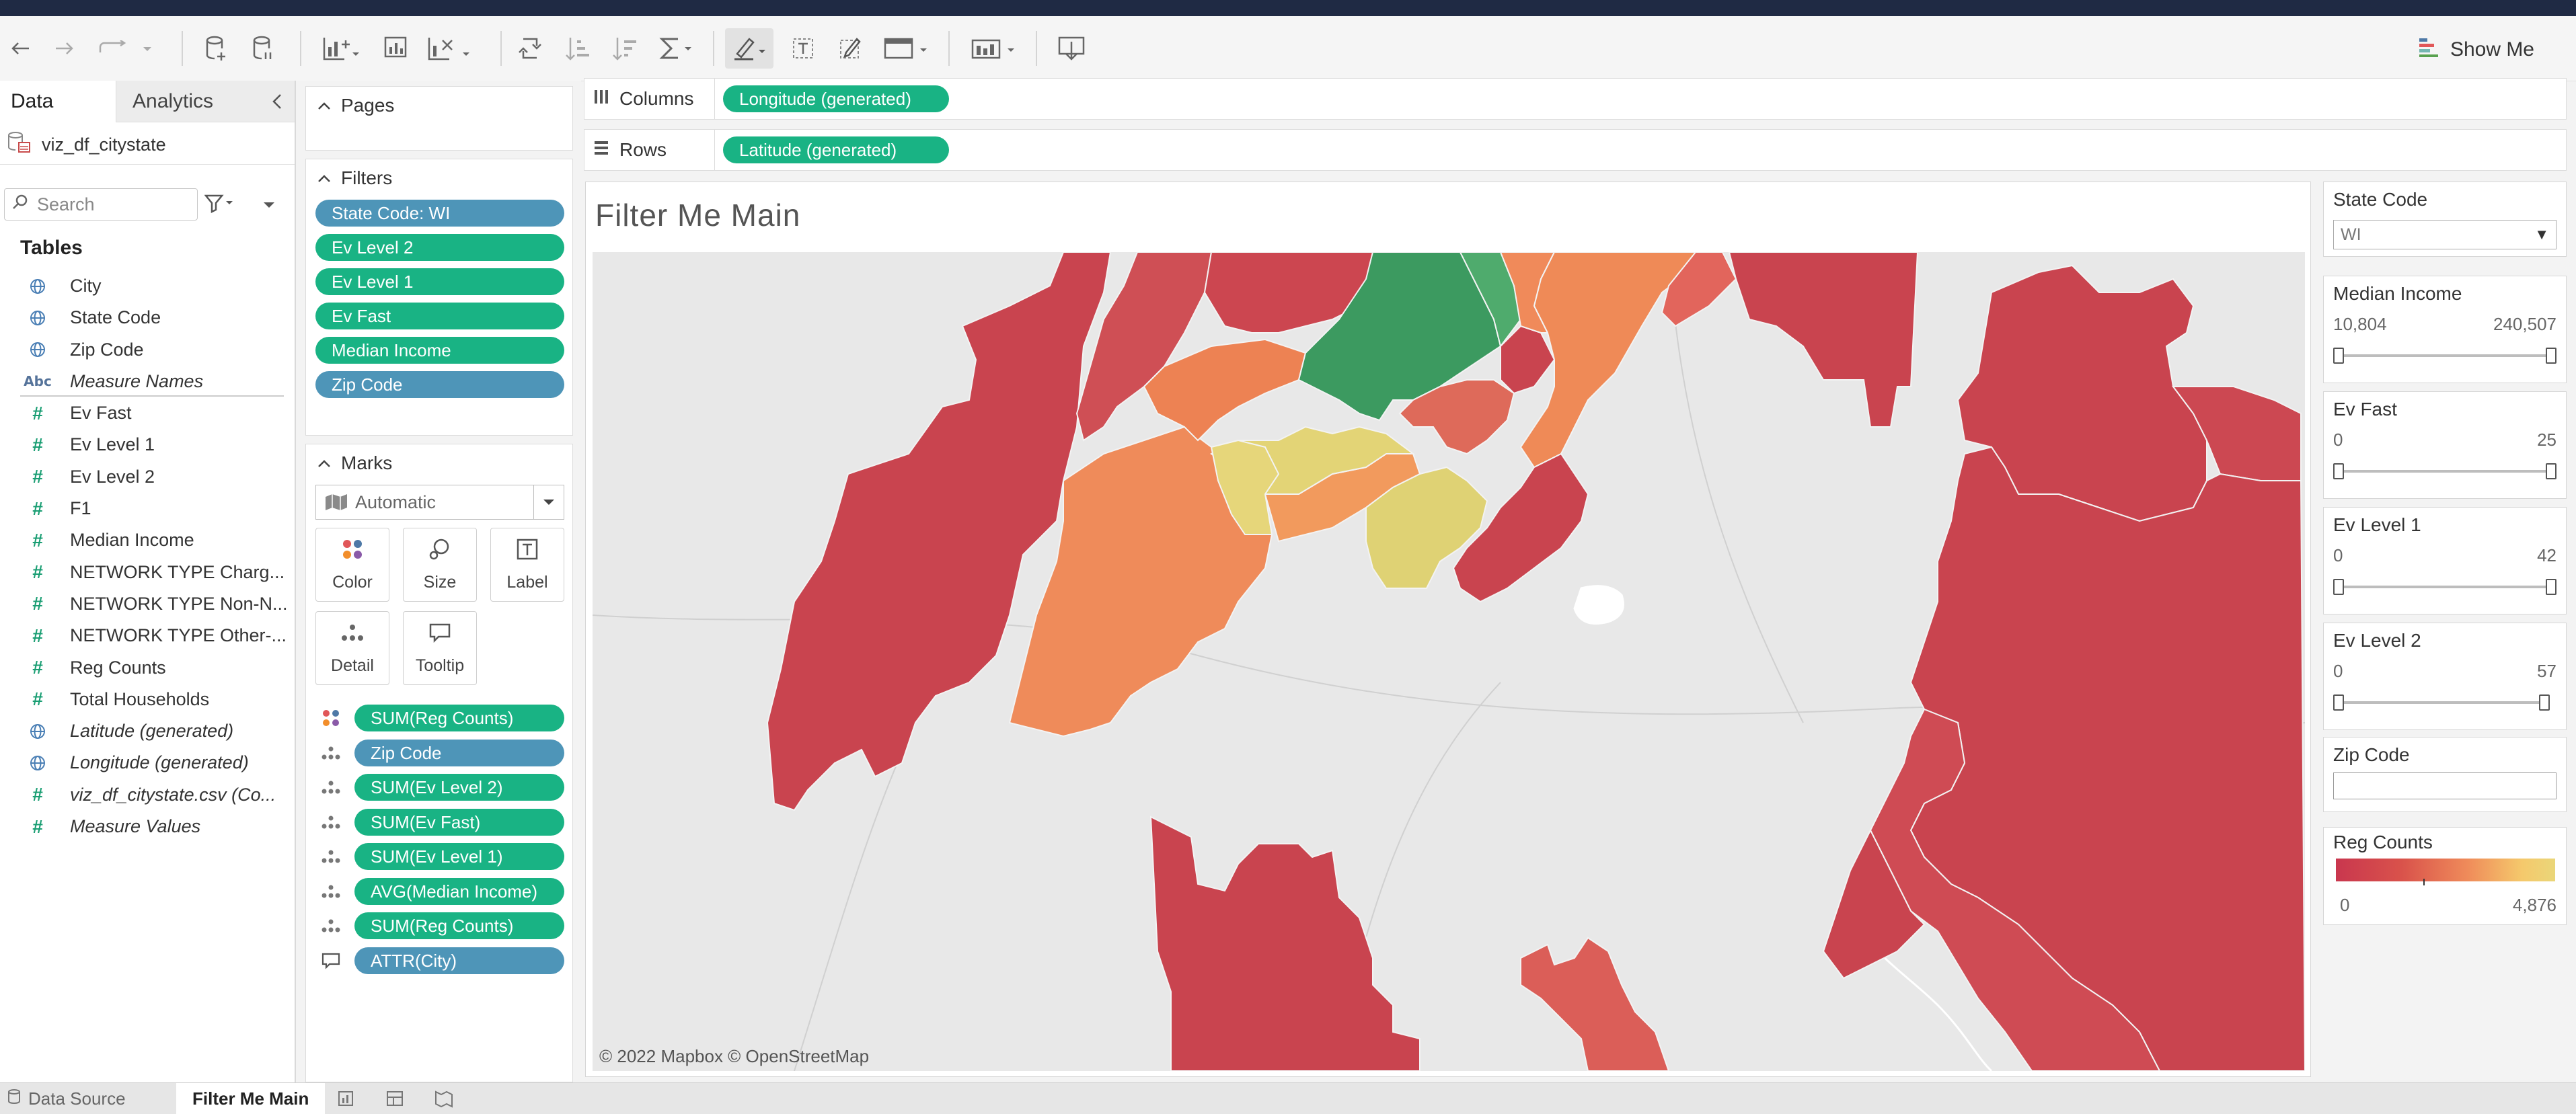 This screenshot has height=1114, width=2576. I want to click on ev-fast-slider, so click(2444, 471).